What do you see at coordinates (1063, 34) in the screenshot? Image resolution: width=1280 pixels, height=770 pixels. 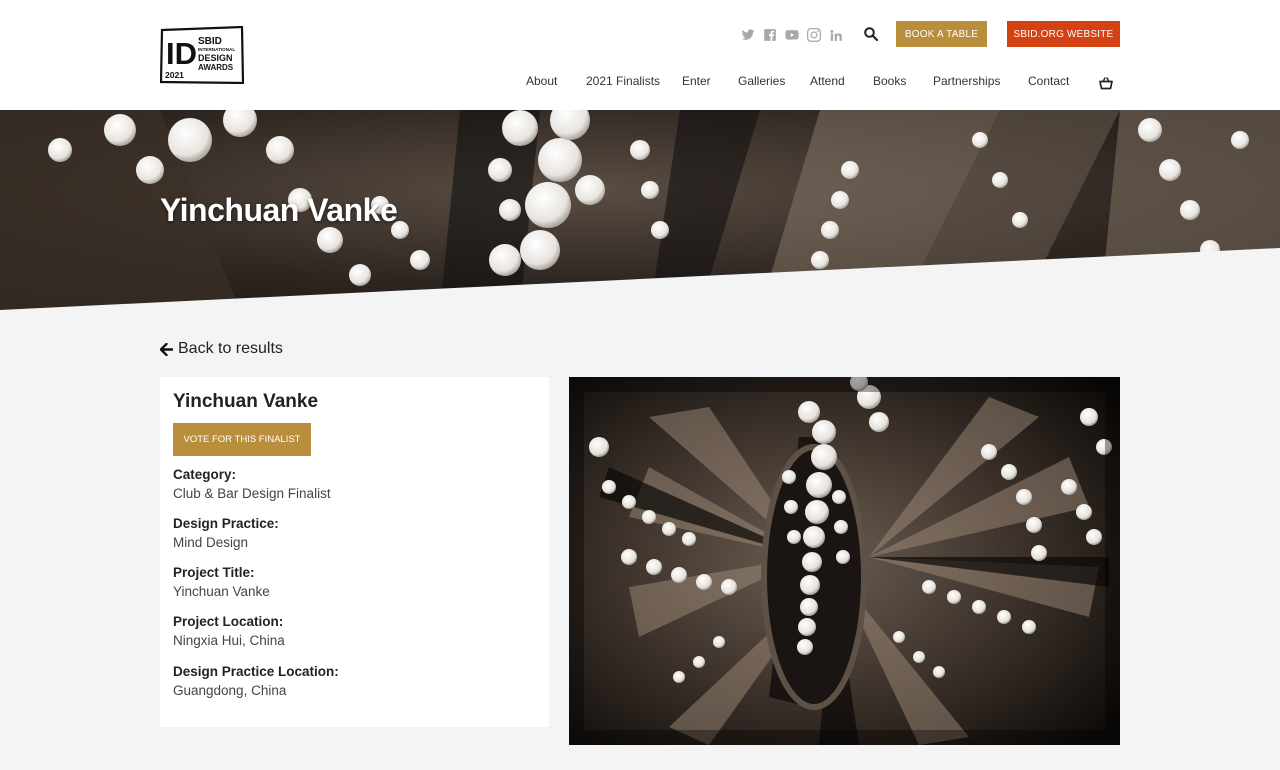 I see `sbid-website-button: SBID.ORG WEBSITE` at bounding box center [1063, 34].